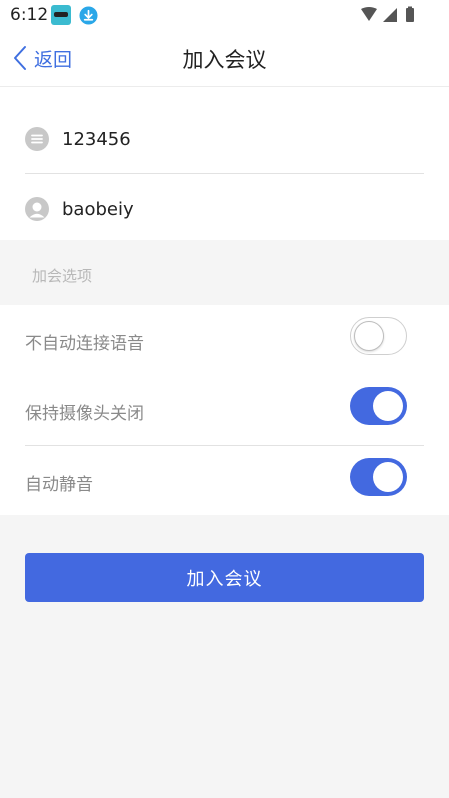 This screenshot has width=449, height=798. Describe the element at coordinates (224, 15) in the screenshot. I see `status-bar: 6:12` at that location.